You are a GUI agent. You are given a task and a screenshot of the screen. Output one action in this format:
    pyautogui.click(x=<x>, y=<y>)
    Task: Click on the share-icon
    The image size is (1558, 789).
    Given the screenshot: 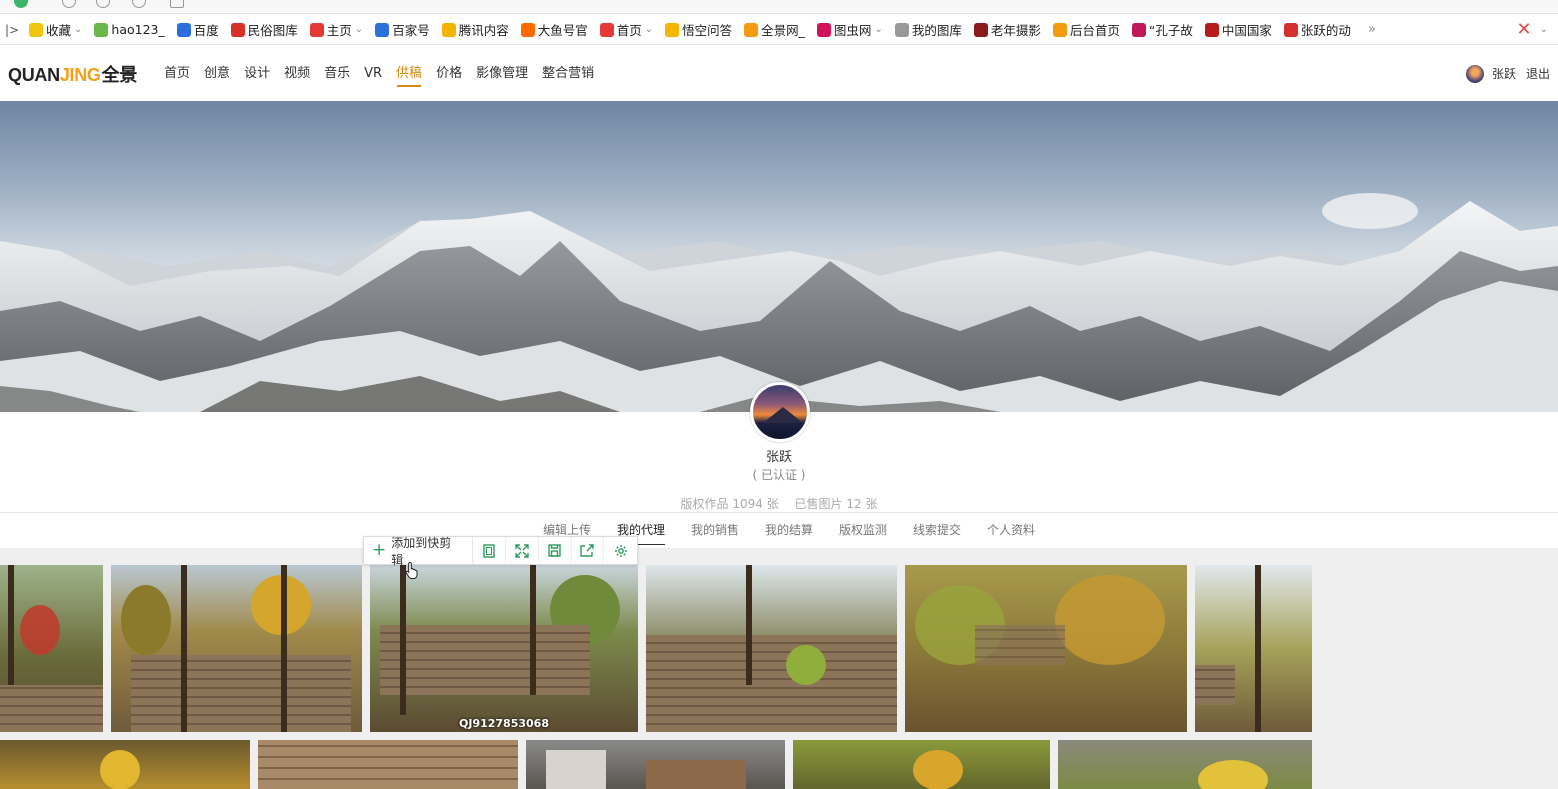 What is the action you would take?
    pyautogui.click(x=588, y=550)
    